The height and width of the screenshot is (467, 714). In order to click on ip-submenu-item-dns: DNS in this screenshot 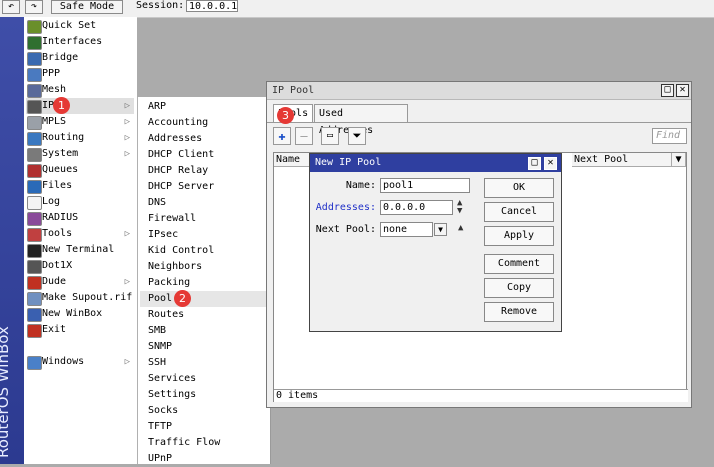, I will do `click(204, 203)`.